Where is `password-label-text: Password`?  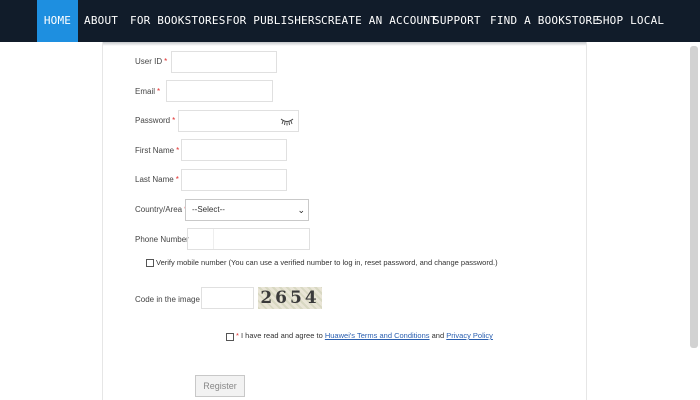 password-label-text: Password is located at coordinates (153, 120).